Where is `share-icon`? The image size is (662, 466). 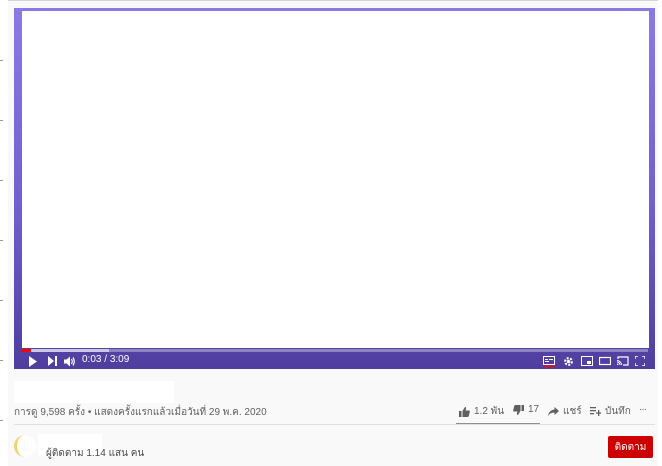 share-icon is located at coordinates (553, 411).